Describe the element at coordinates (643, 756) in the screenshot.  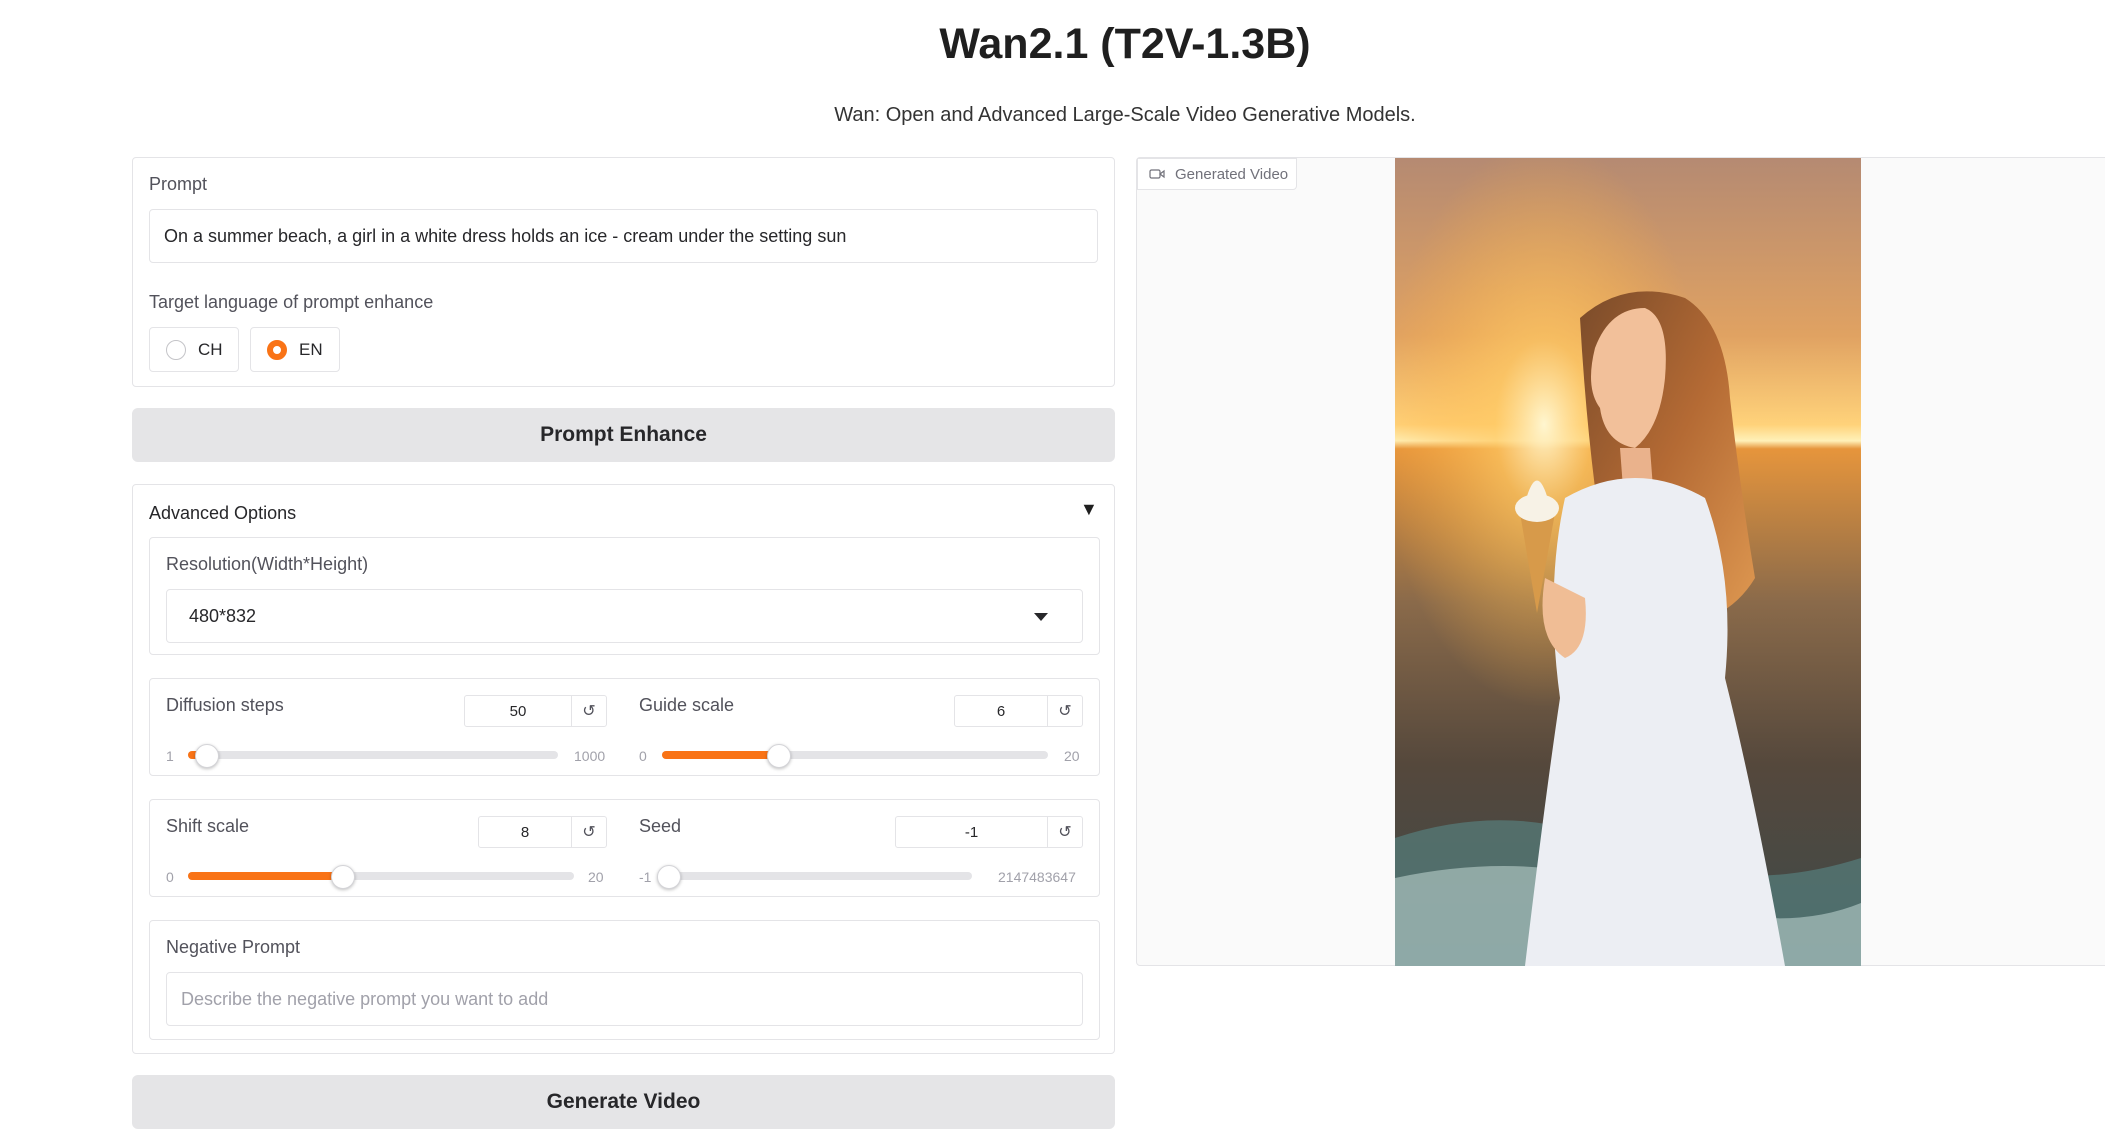
I see `guide-scale-min: 0` at that location.